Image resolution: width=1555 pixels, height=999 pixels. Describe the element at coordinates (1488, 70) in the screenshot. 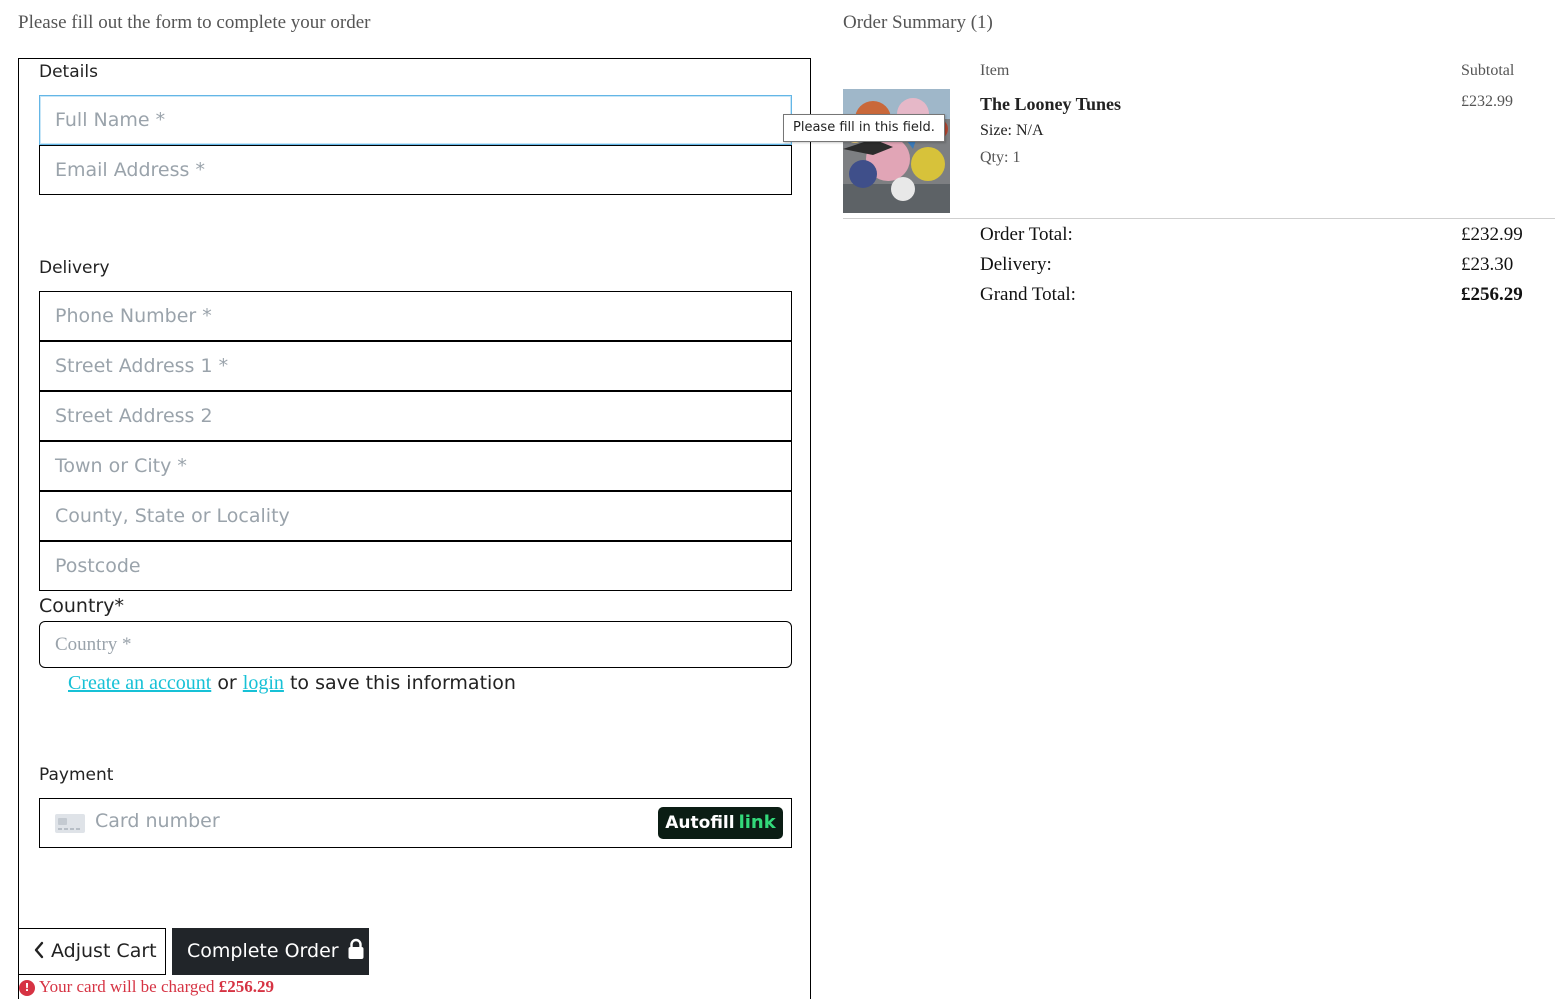

I see `subtotal-column-header: Subtotal` at that location.